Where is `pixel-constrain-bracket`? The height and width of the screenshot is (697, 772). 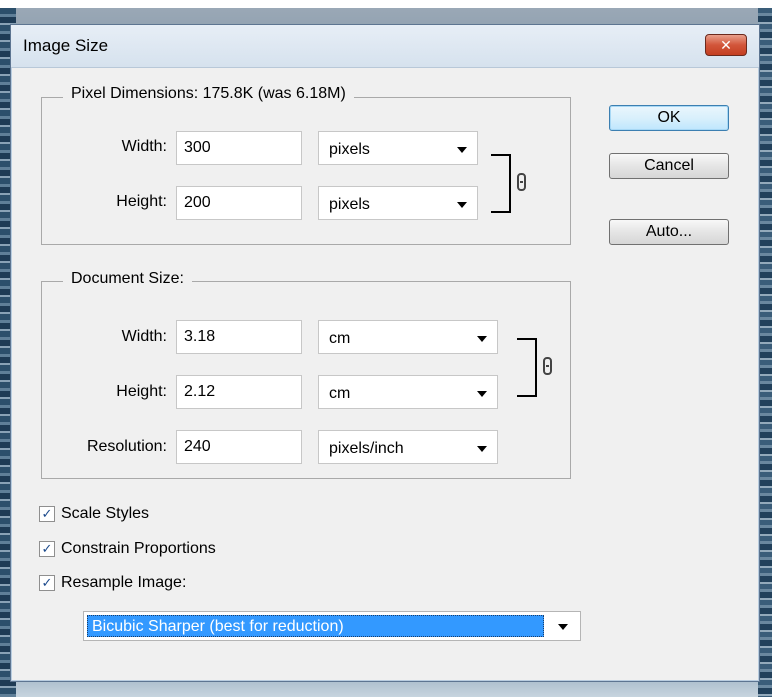
pixel-constrain-bracket is located at coordinates (501, 183).